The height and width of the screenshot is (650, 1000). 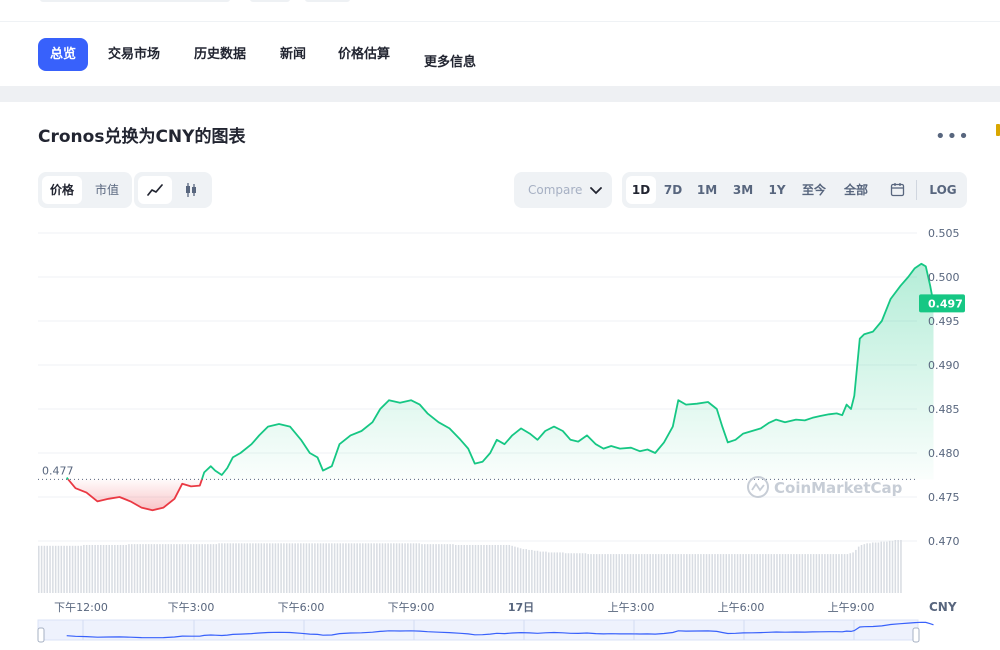 I want to click on candlestick-icon, so click(x=191, y=190).